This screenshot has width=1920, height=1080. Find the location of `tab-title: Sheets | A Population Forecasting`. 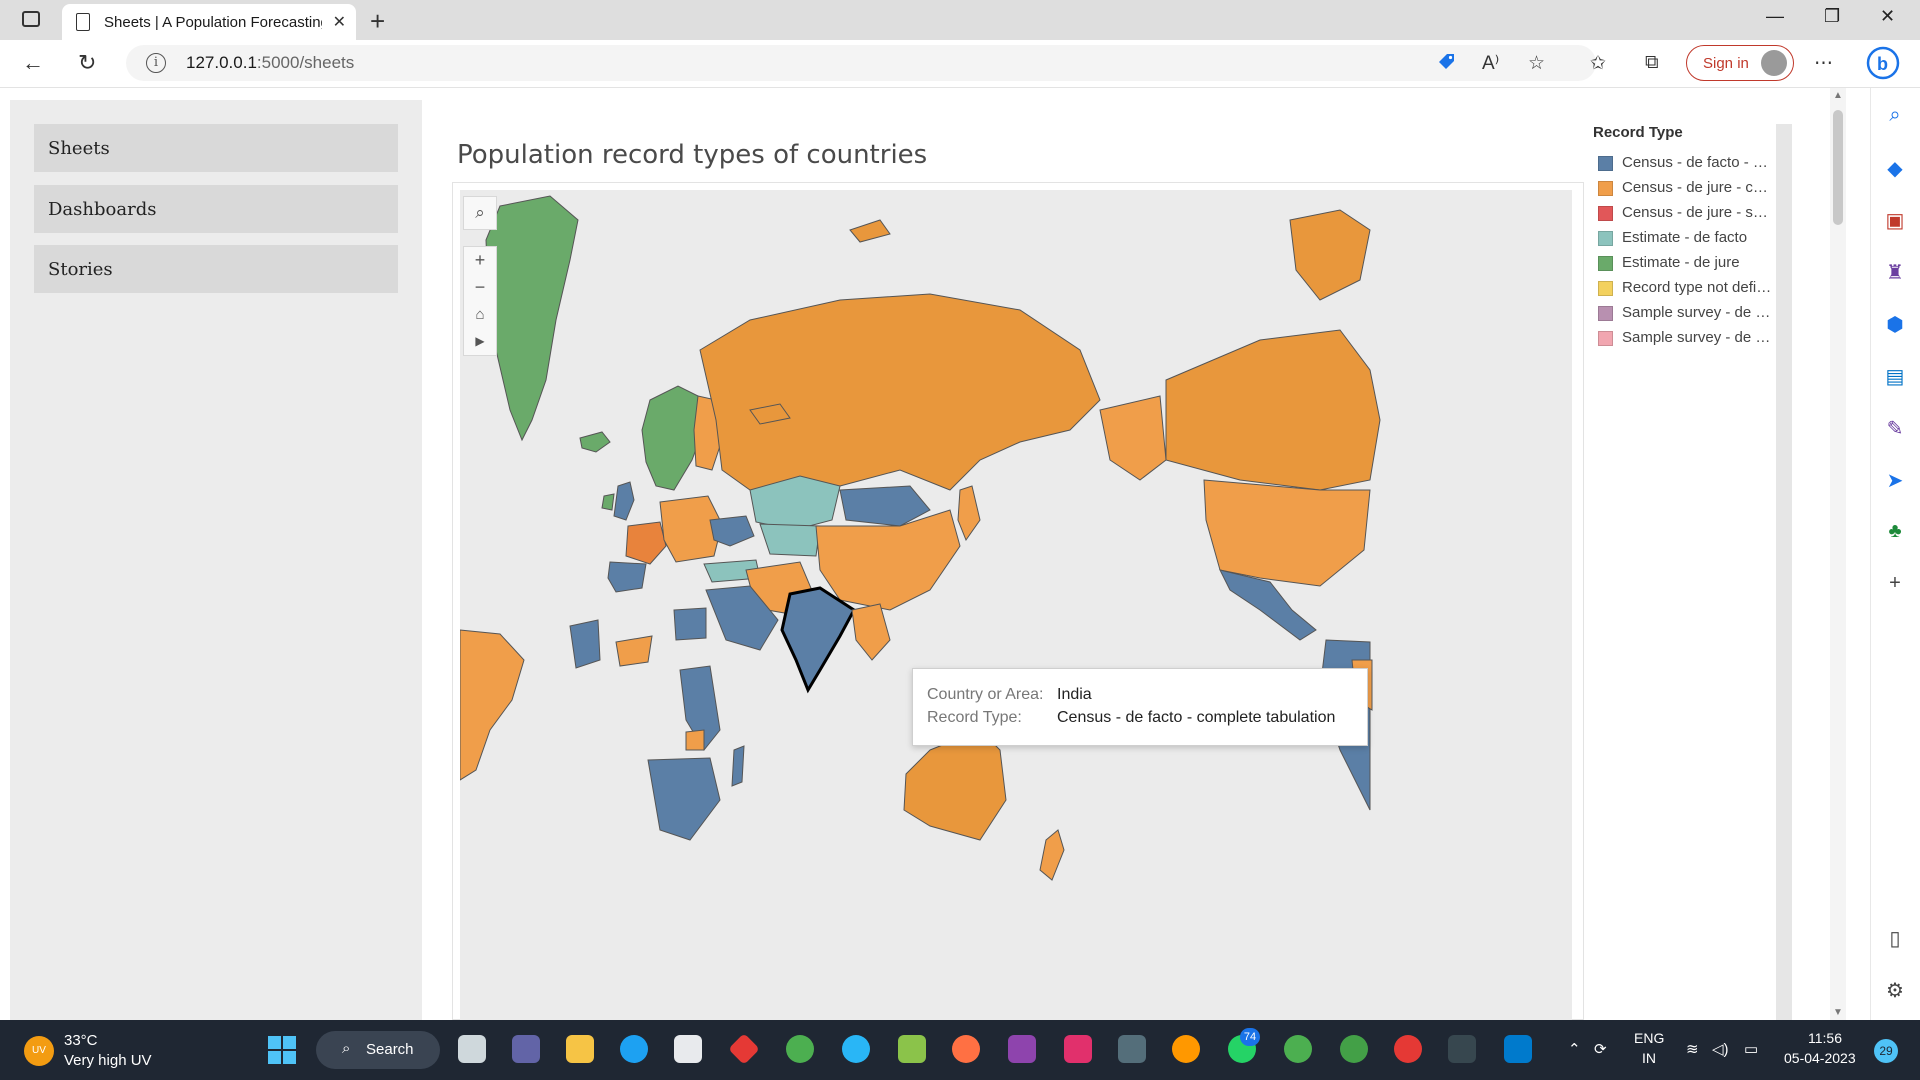

tab-title: Sheets | A Population Forecasting is located at coordinates (213, 22).